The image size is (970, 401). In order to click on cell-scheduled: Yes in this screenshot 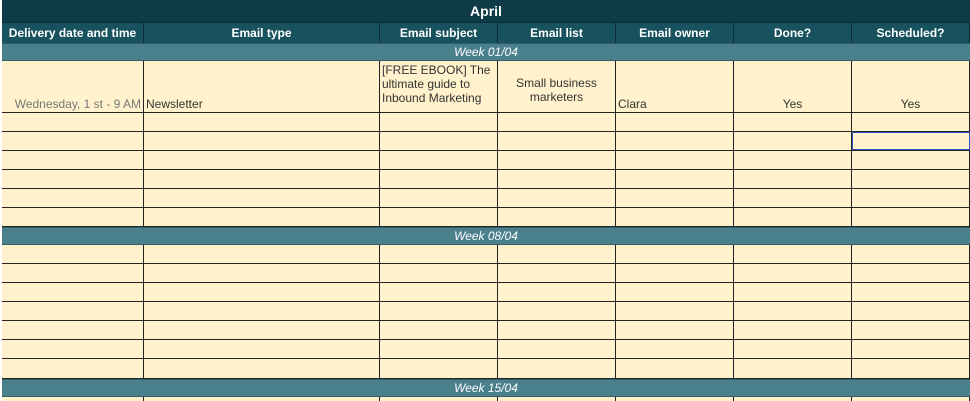, I will do `click(911, 86)`.